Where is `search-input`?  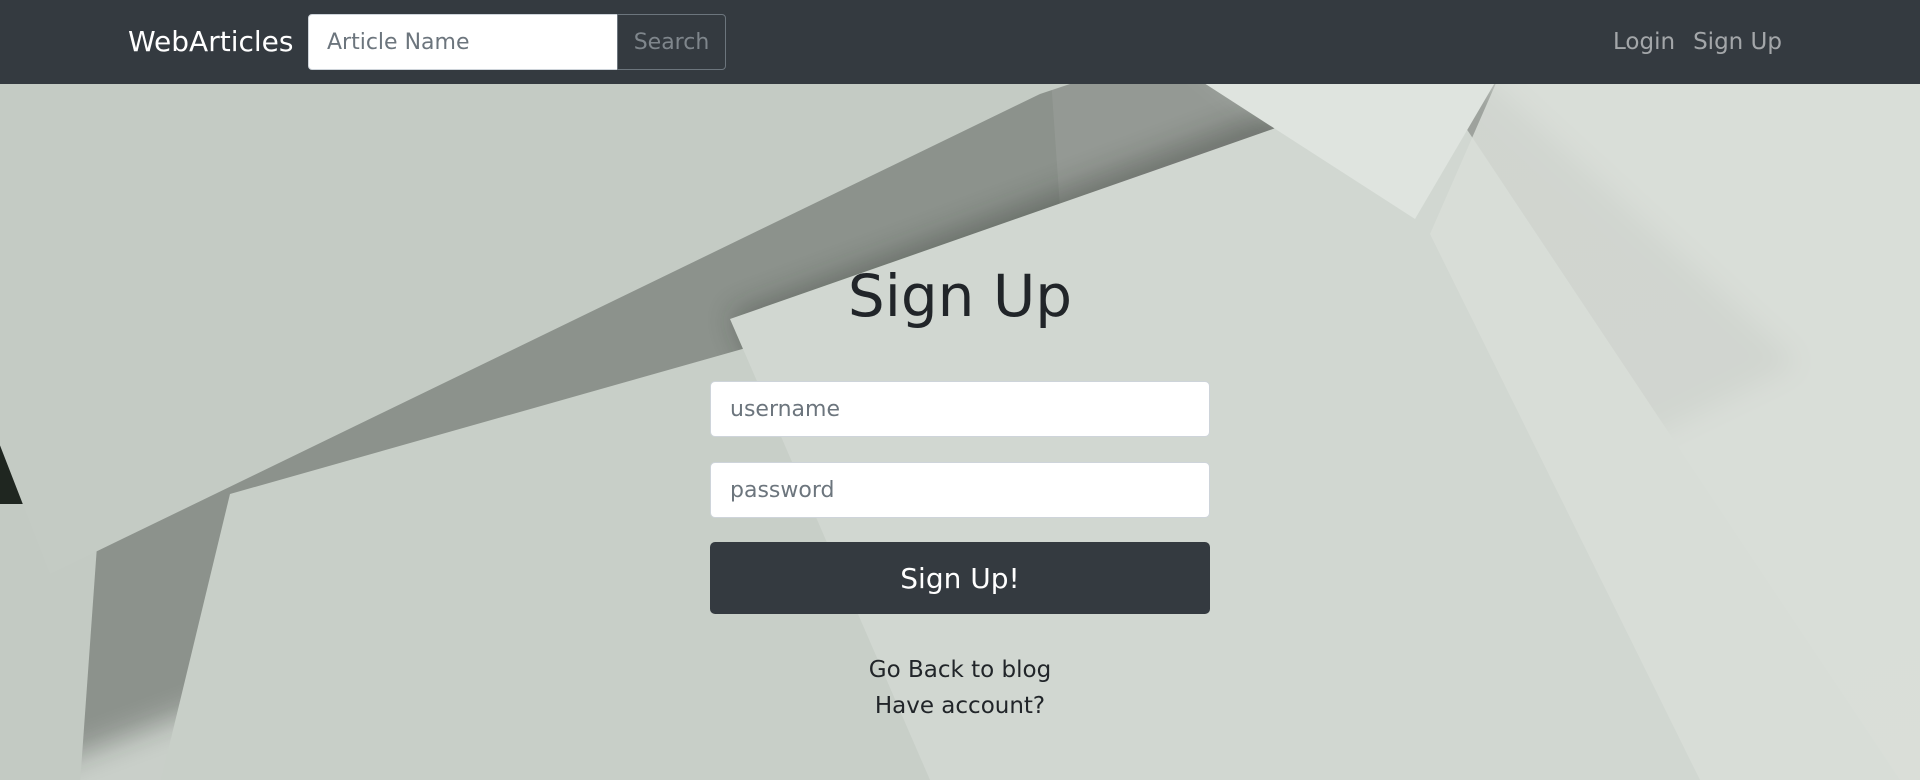
search-input is located at coordinates (463, 42).